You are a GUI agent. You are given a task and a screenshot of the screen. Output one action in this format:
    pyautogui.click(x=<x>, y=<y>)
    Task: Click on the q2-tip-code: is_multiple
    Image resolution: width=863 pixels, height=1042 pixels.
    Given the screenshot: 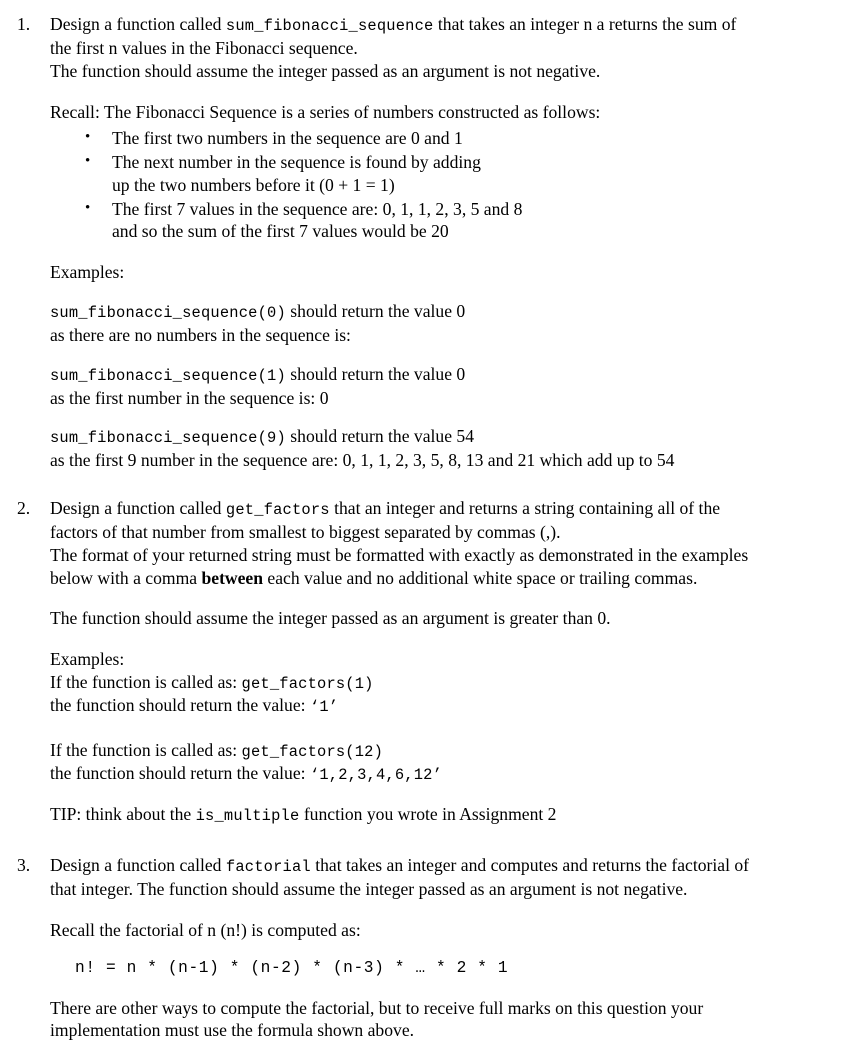 What is the action you would take?
    pyautogui.click(x=247, y=816)
    